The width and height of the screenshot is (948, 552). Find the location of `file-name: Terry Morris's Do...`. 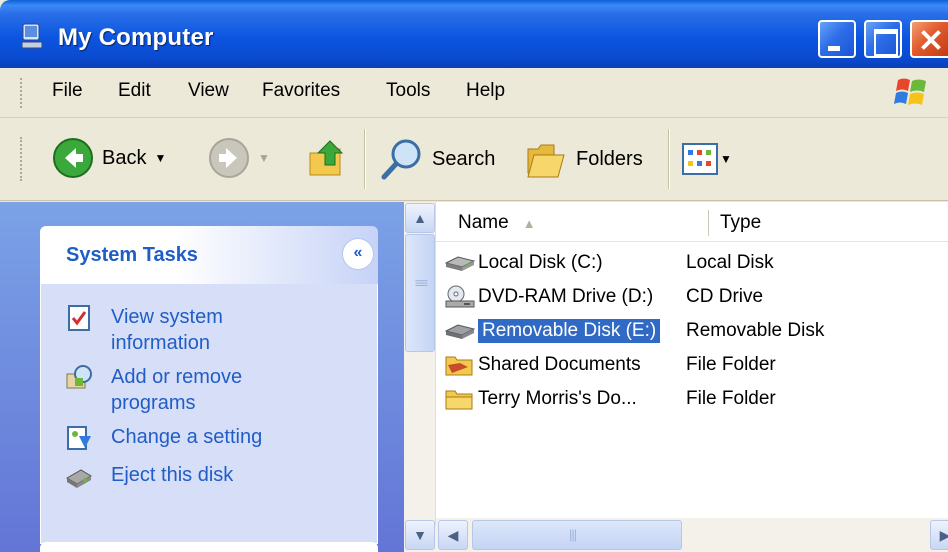

file-name: Terry Morris's Do... is located at coordinates (557, 398).